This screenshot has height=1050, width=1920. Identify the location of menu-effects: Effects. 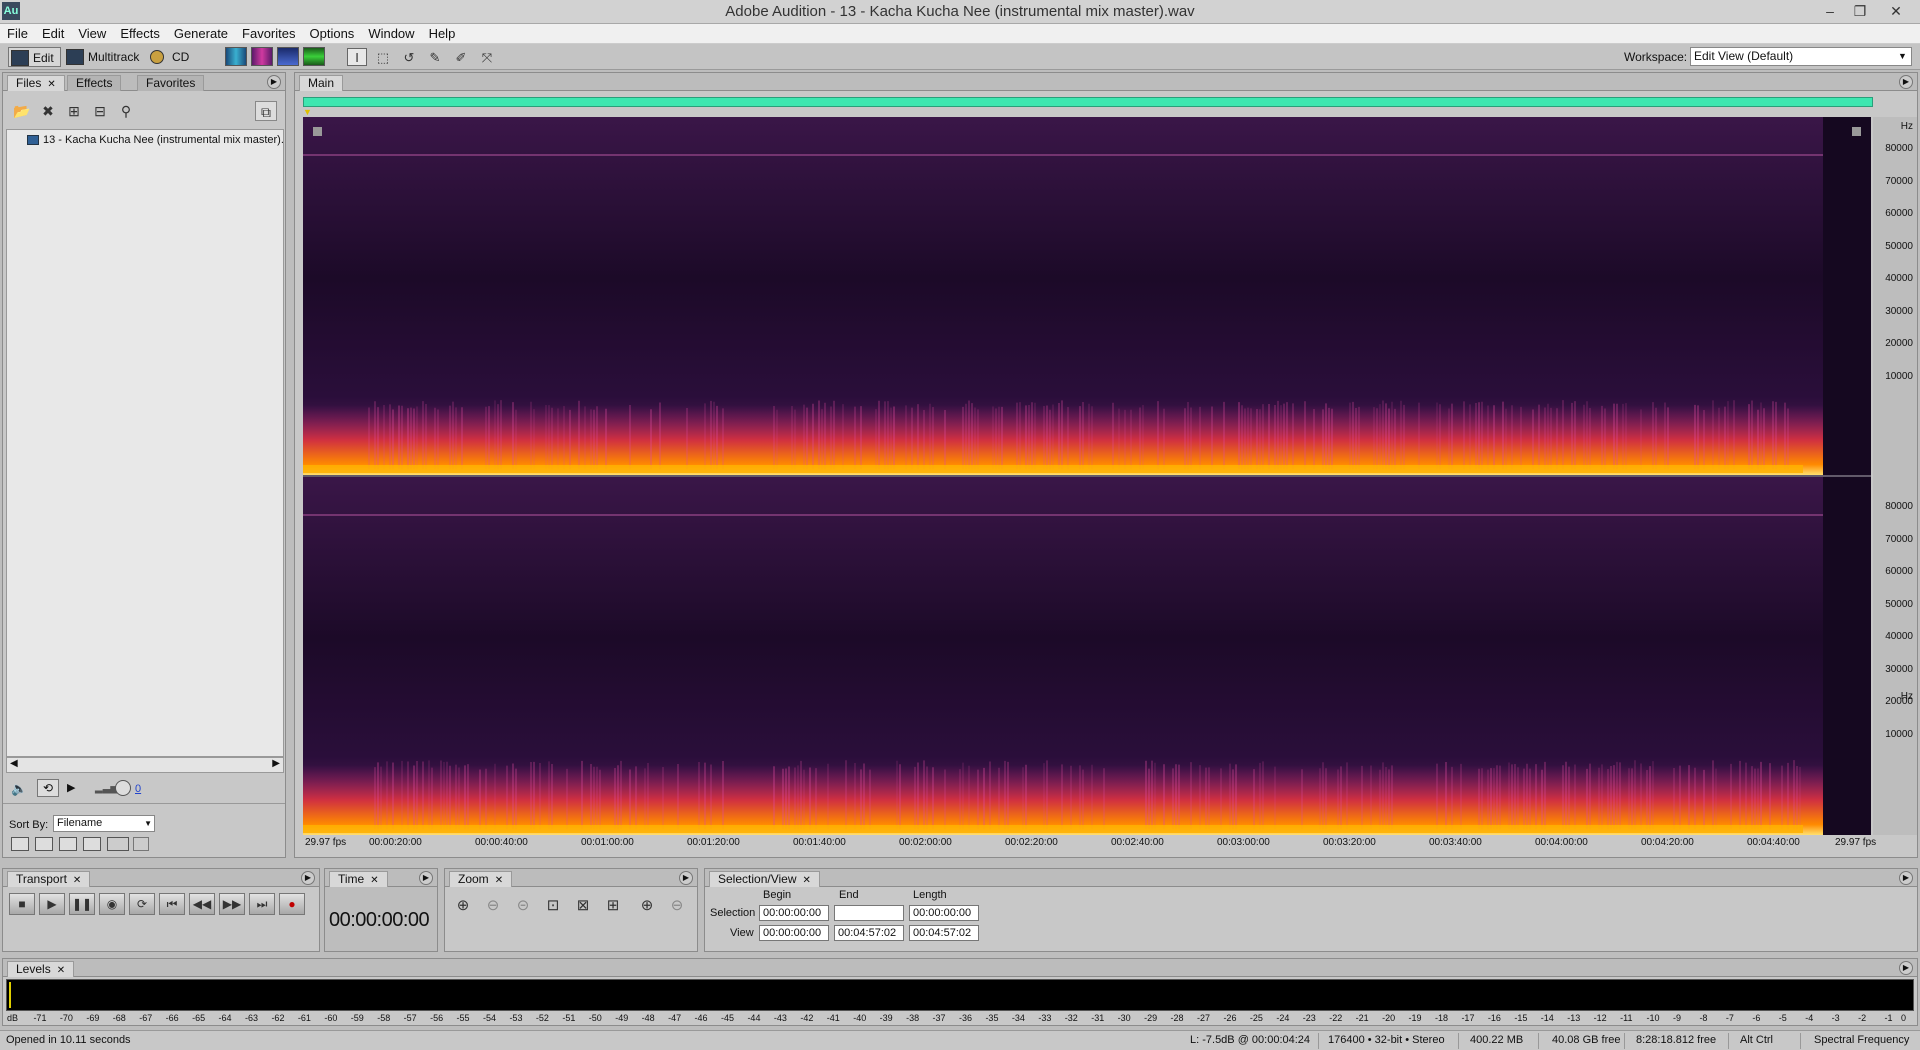
(140, 34).